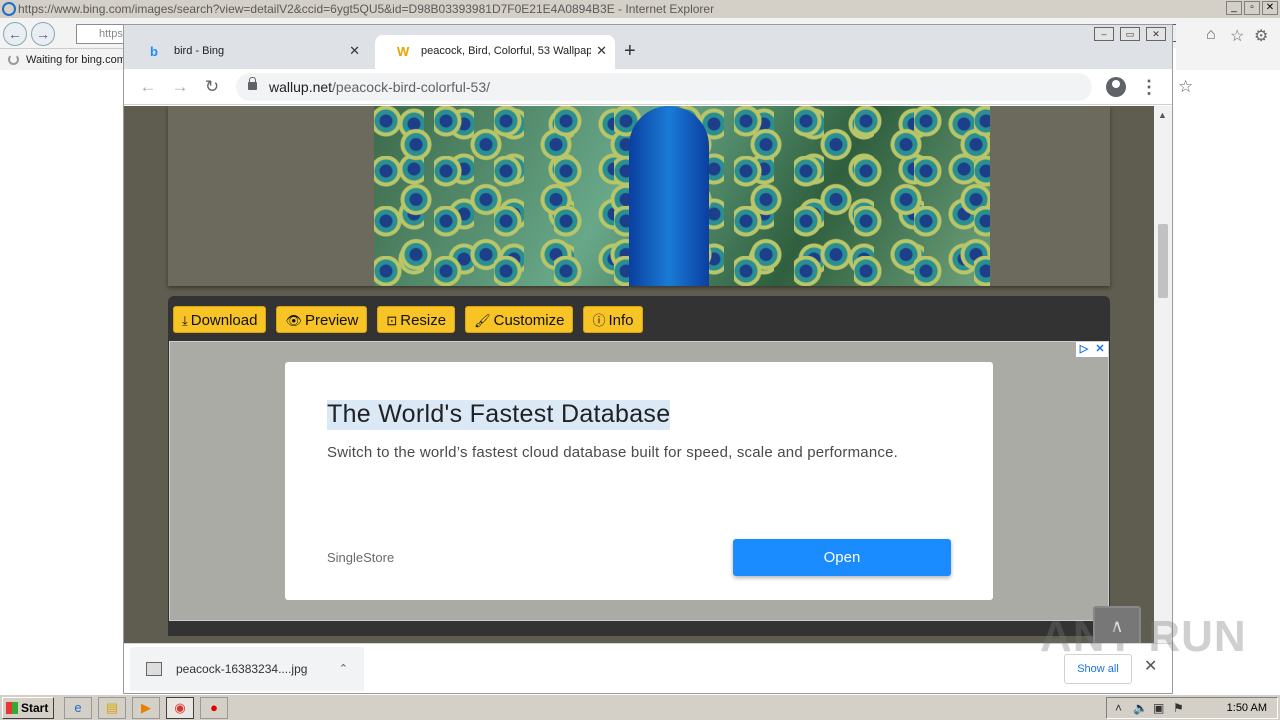  What do you see at coordinates (248, 52) in the screenshot?
I see `tab-bird-bing: b bird - Bing ✕` at bounding box center [248, 52].